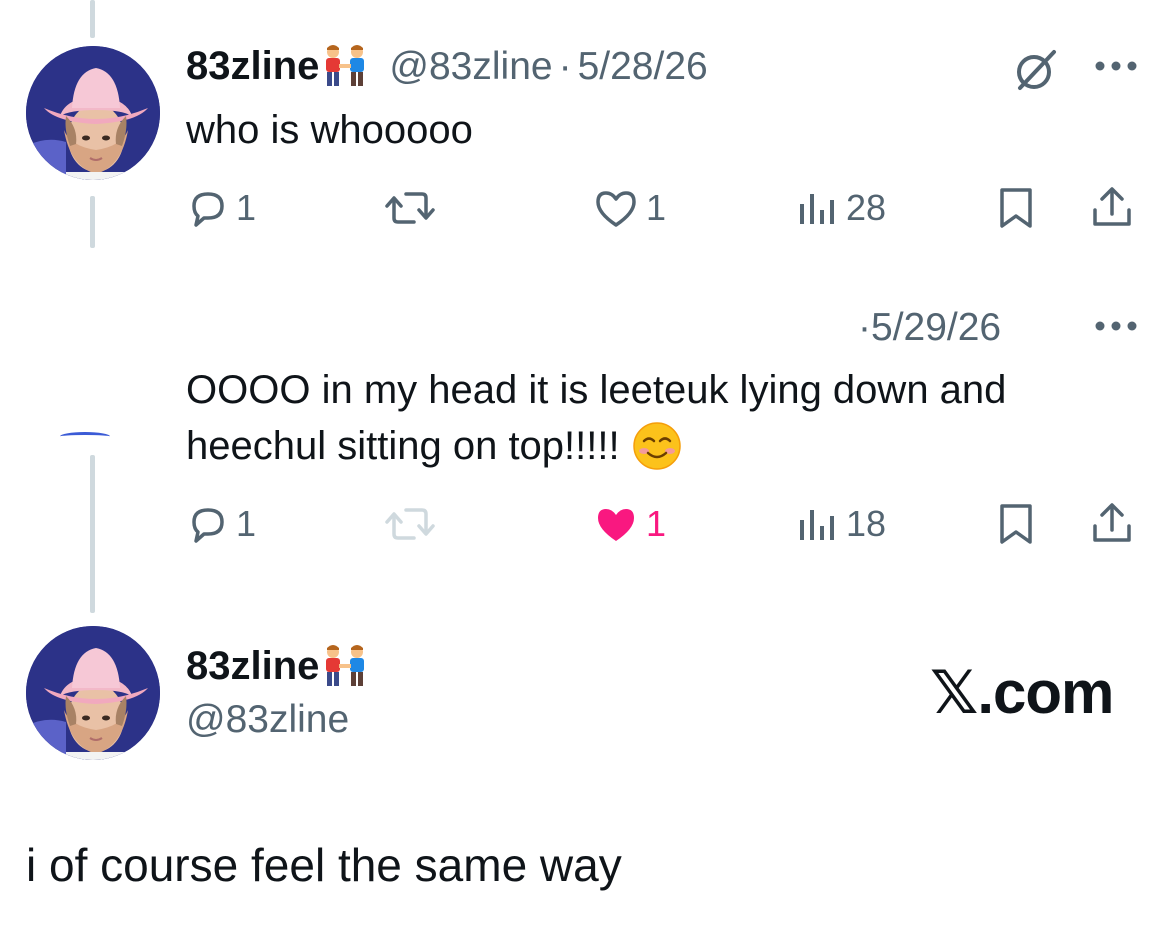 The height and width of the screenshot is (949, 1169). I want to click on redacted-mark, so click(85, 436).